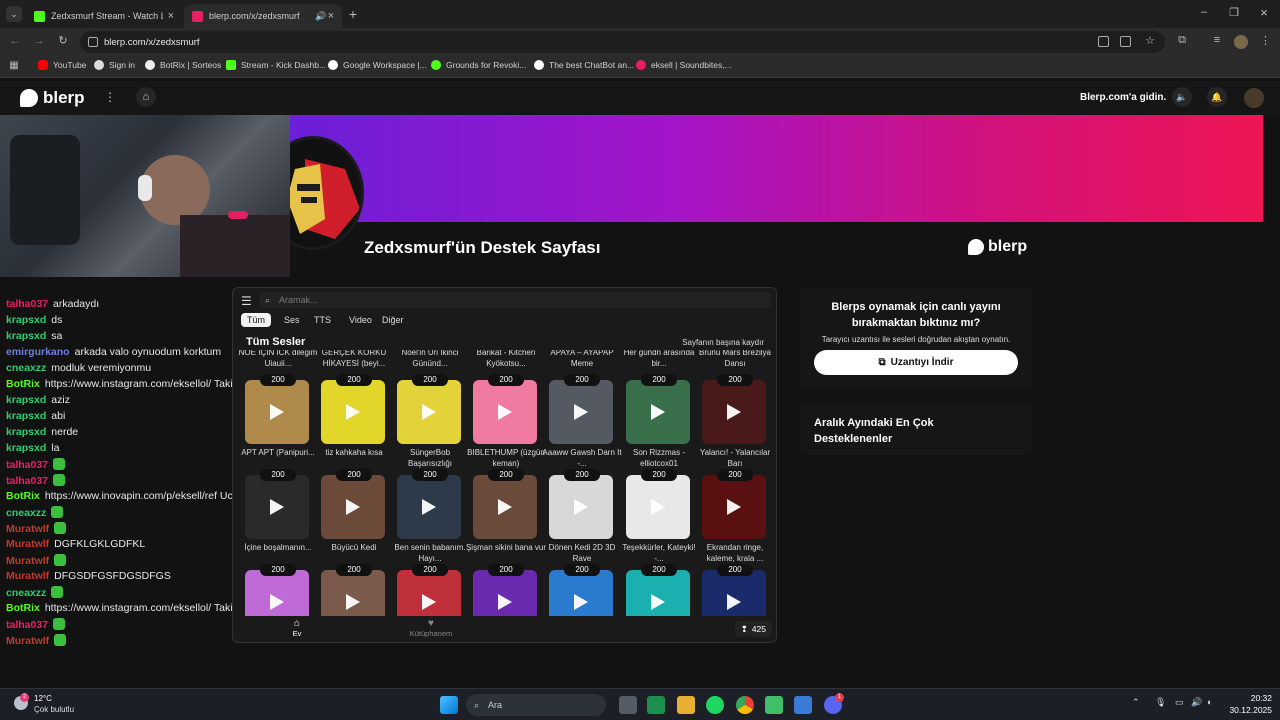 This screenshot has height=720, width=1280. I want to click on notification-bell-icon: 🔔, so click(1217, 97).